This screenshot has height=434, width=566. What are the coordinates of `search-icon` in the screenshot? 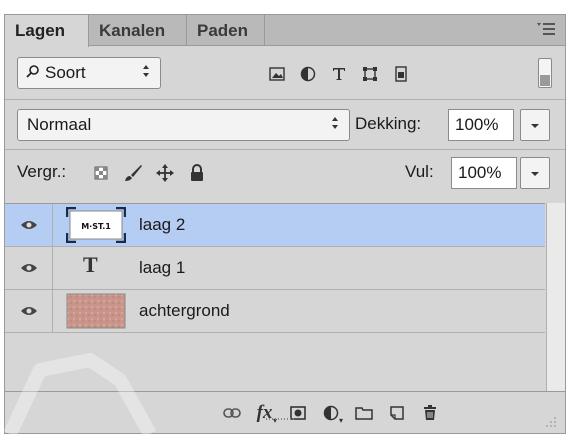 It's located at (33, 73).